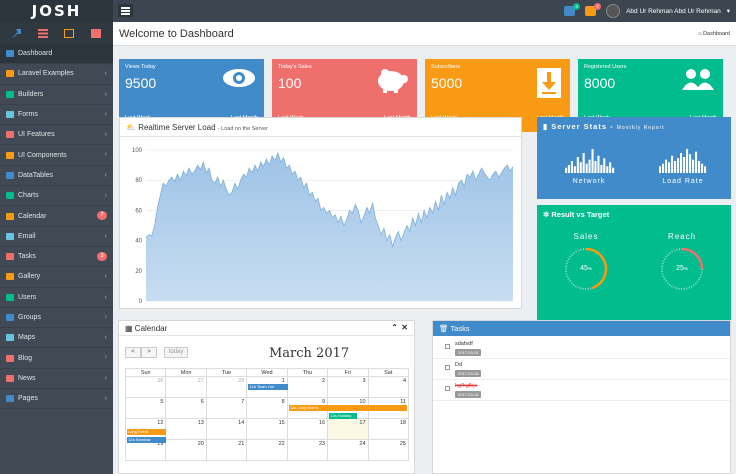 This screenshot has width=736, height=474. I want to click on collapse-icon: ⌃, so click(394, 327).